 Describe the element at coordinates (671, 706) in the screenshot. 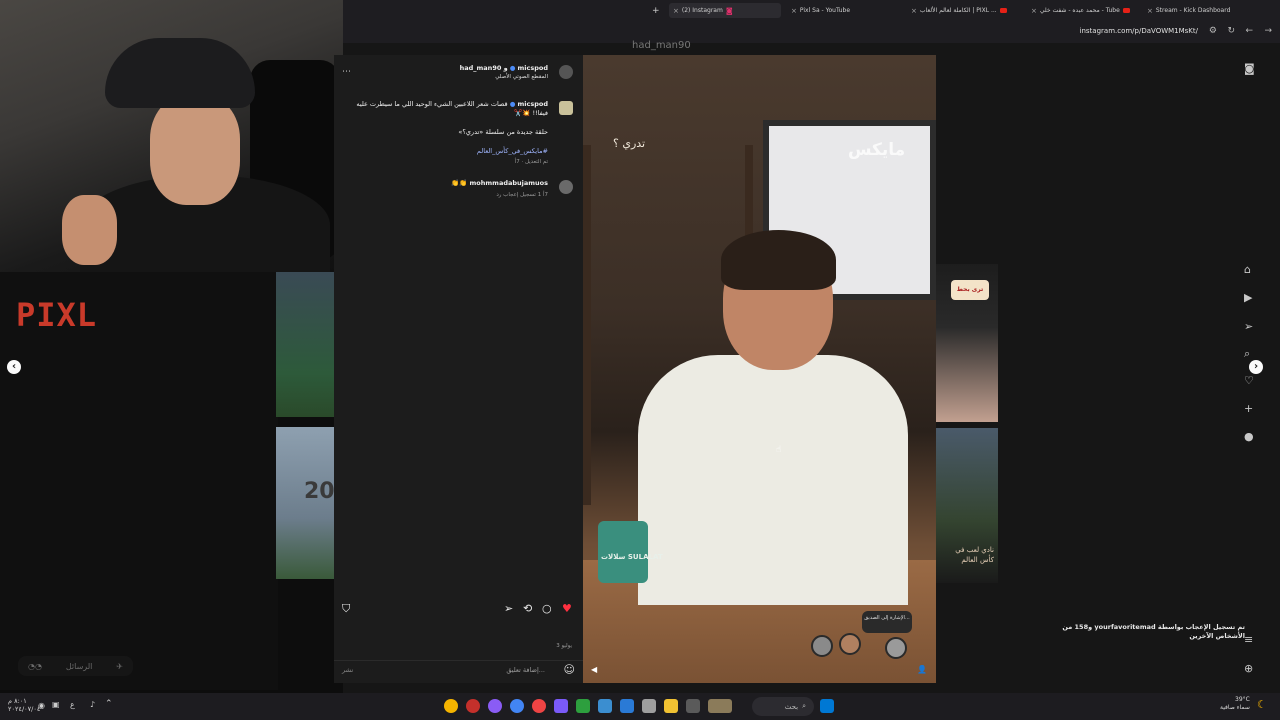

I see `file-explorer-icon` at that location.